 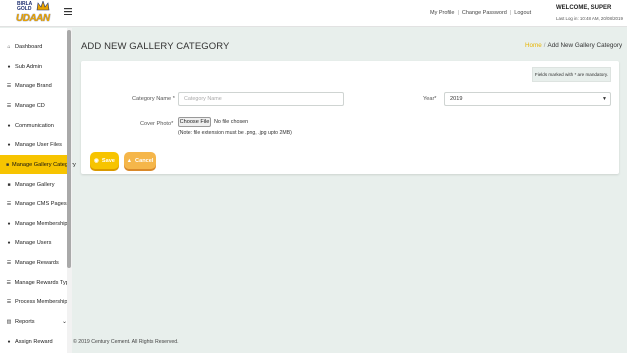 I want to click on year-select-value: 2019, so click(x=456, y=99).